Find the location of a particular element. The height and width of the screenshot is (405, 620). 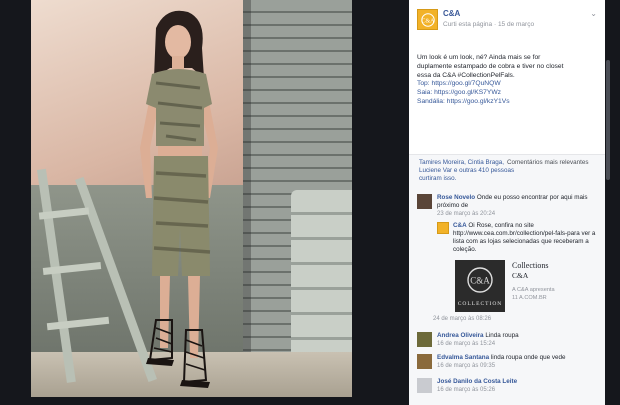

comment-text: linda roupa onde que vede is located at coordinates (528, 357).